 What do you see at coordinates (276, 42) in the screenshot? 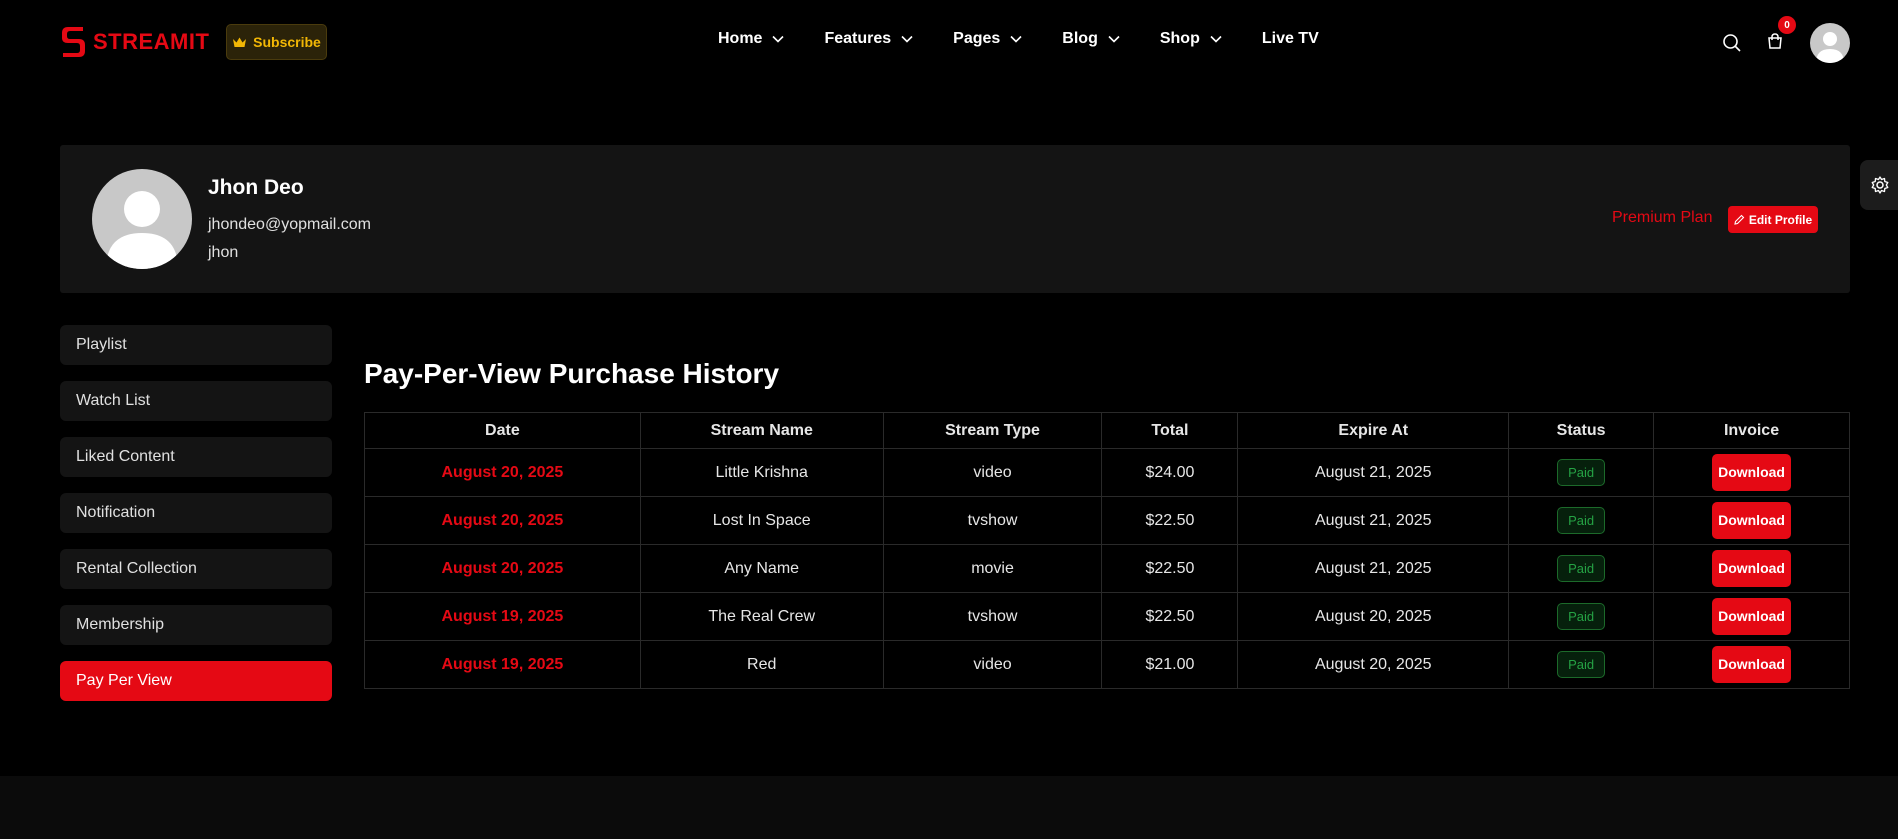
I see `subscribe-button: Subscribe` at bounding box center [276, 42].